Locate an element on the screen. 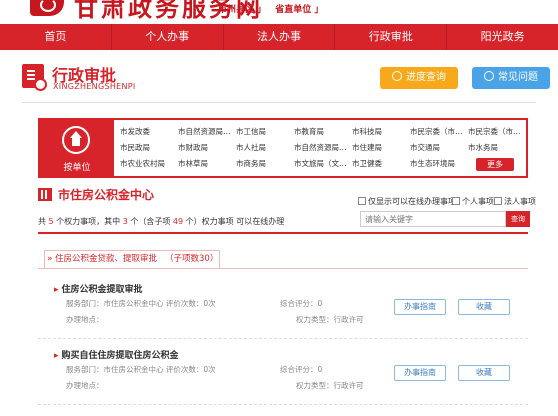 Image resolution: width=558 pixels, height=416 pixels. department-row: 市民政局 市财政局 市人社局 市自然资源局… 市住建局 市交通局 市水务局 is located at coordinates (323, 148).